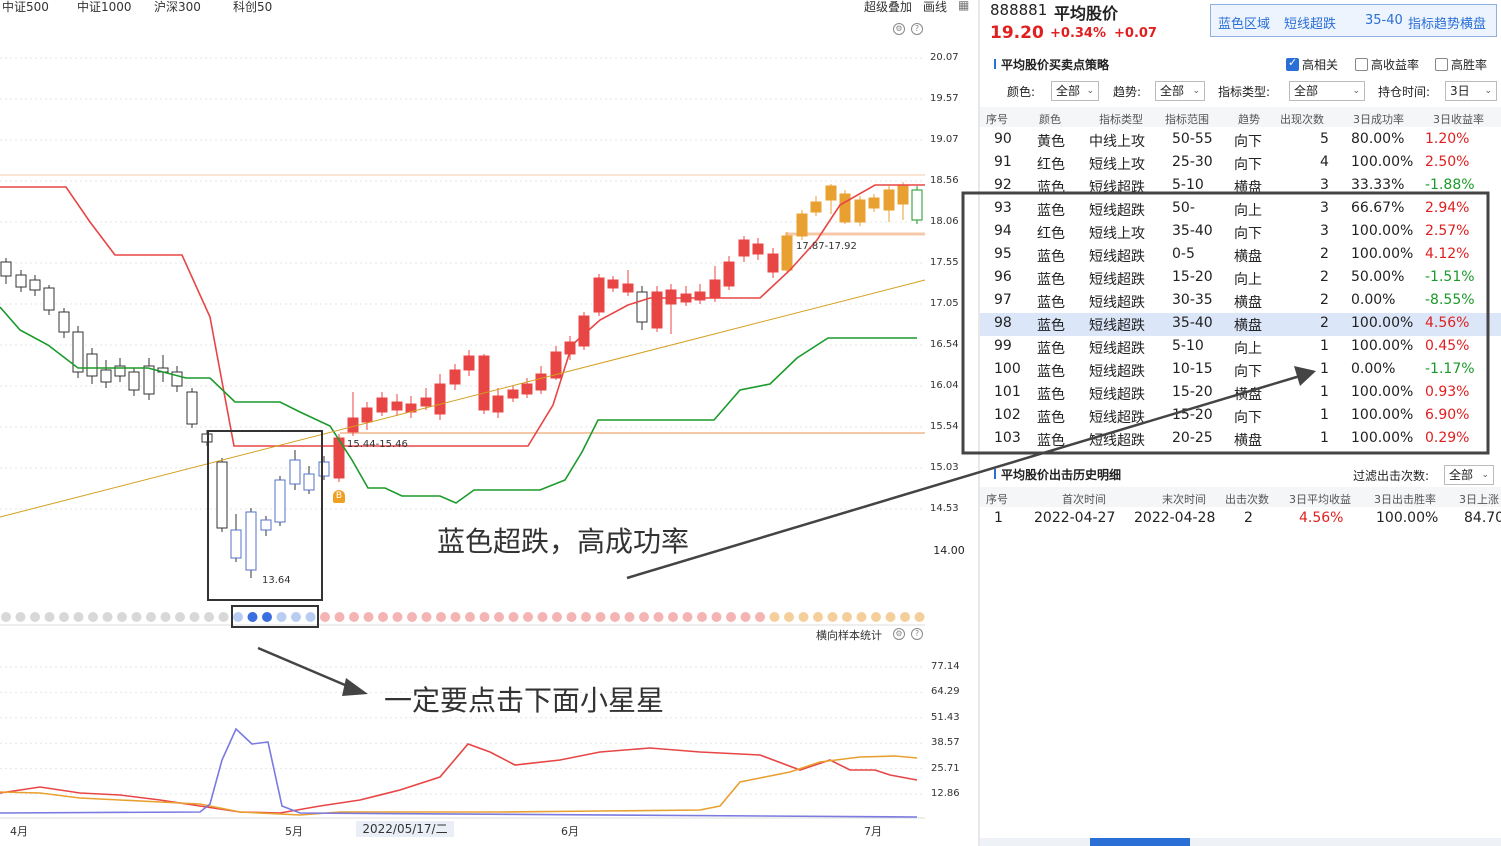 The height and width of the screenshot is (846, 1501). I want to click on hcol-no: 序号, so click(997, 499).